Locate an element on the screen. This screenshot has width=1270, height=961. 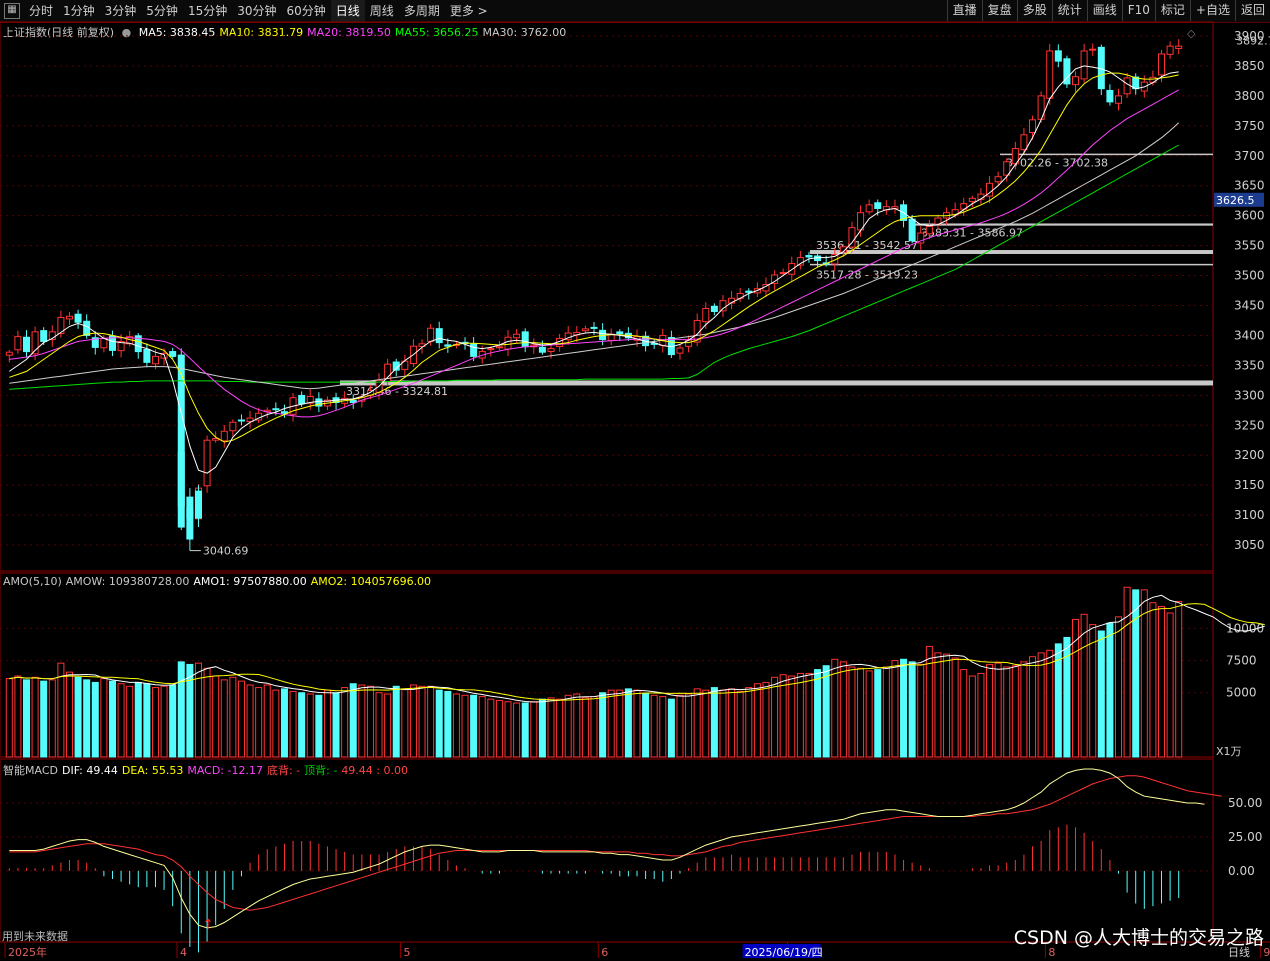
macd-tick-label: 0.00 is located at coordinates (1241, 871).